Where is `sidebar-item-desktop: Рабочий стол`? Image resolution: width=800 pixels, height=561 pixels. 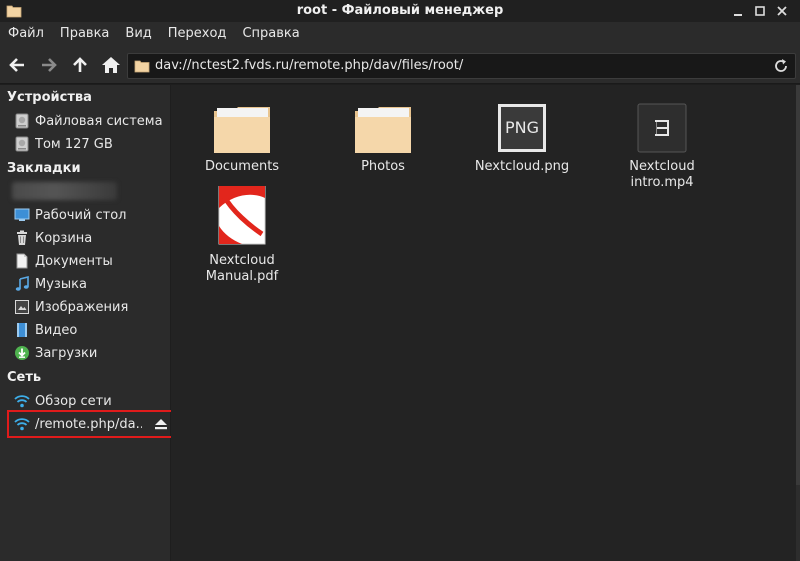
sidebar-item-desktop: Рабочий стол is located at coordinates (88, 215).